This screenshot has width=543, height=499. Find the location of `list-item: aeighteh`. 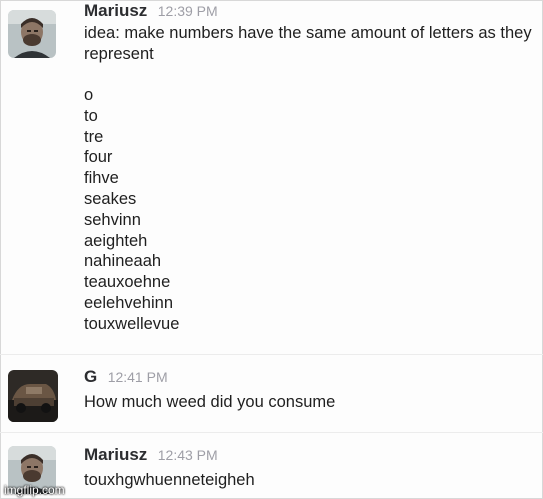

list-item: aeighteh is located at coordinates (116, 240).